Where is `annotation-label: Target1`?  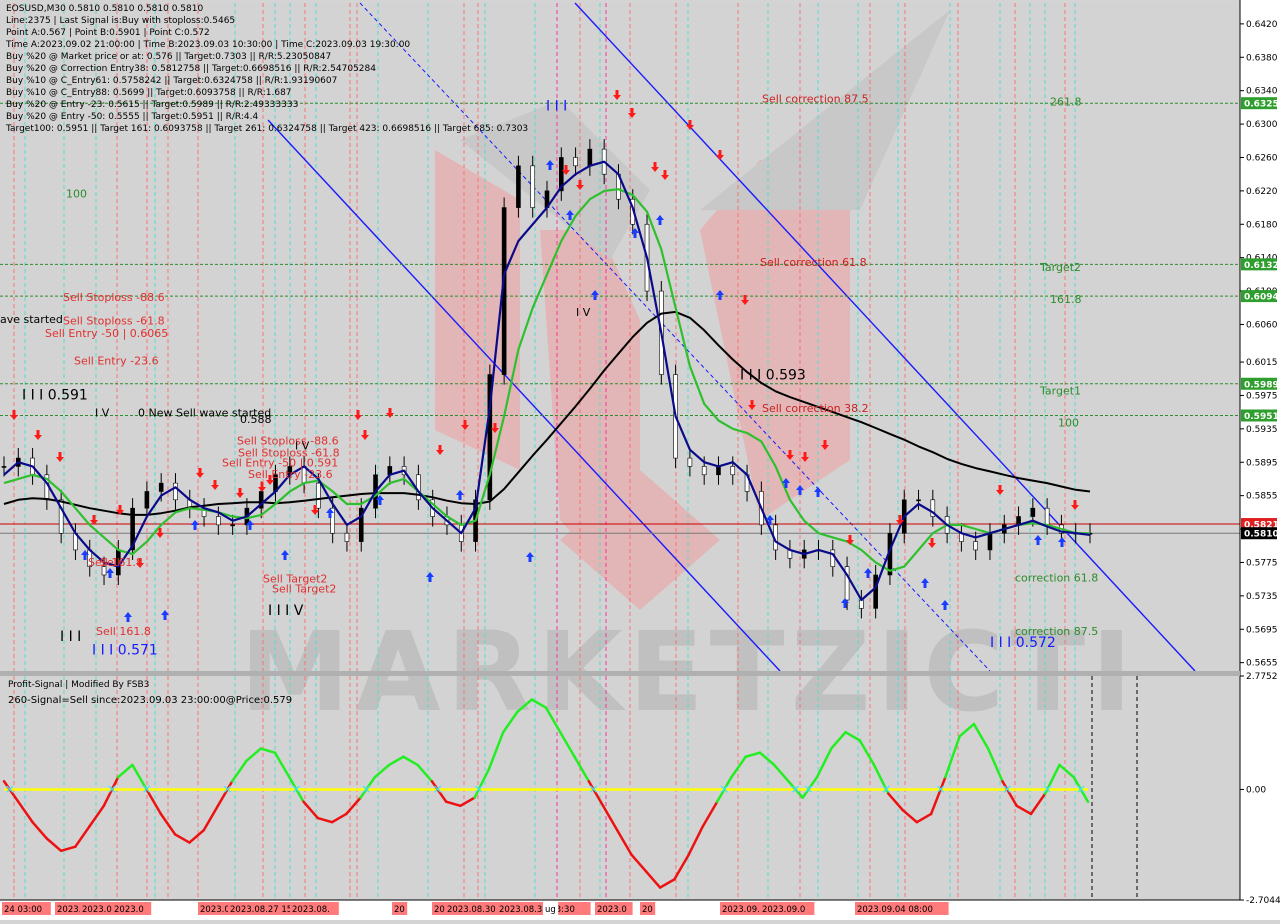 annotation-label: Target1 is located at coordinates (1060, 391).